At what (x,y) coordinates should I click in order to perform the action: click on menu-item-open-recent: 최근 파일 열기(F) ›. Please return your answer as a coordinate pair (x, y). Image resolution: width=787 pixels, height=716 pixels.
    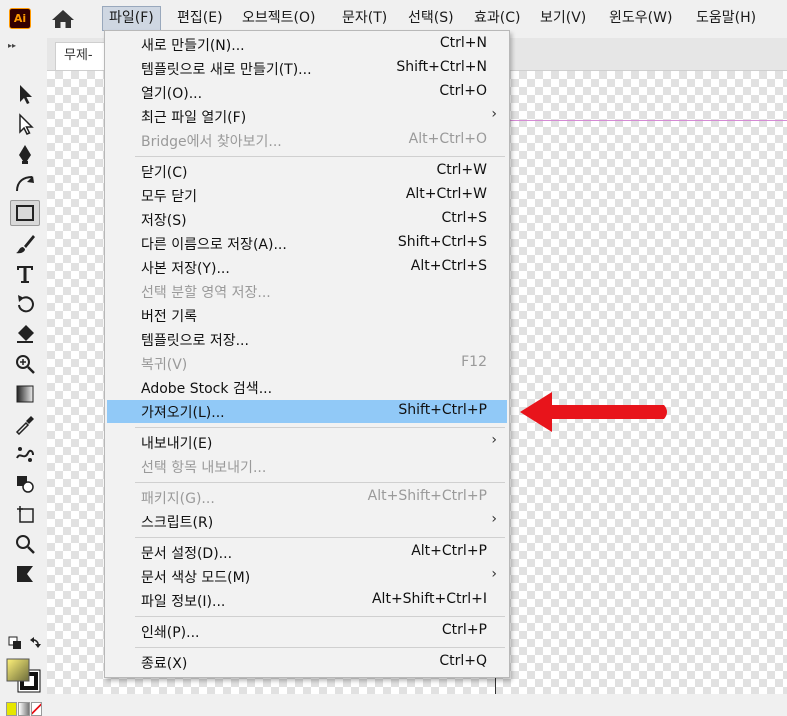
    Looking at the image, I should click on (307, 116).